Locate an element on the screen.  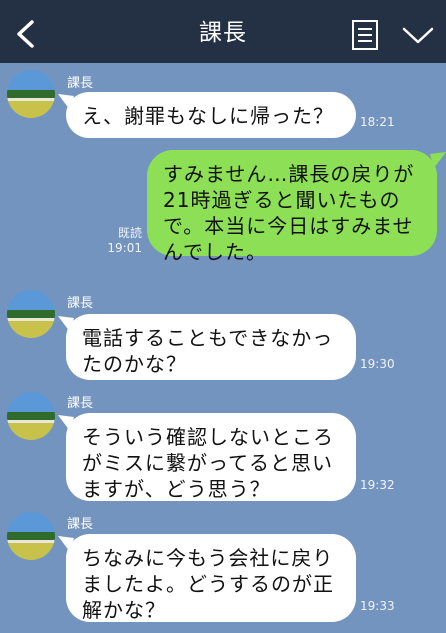
message-bubble: 電話することもできなかっ たのかな？ is located at coordinates (211, 347).